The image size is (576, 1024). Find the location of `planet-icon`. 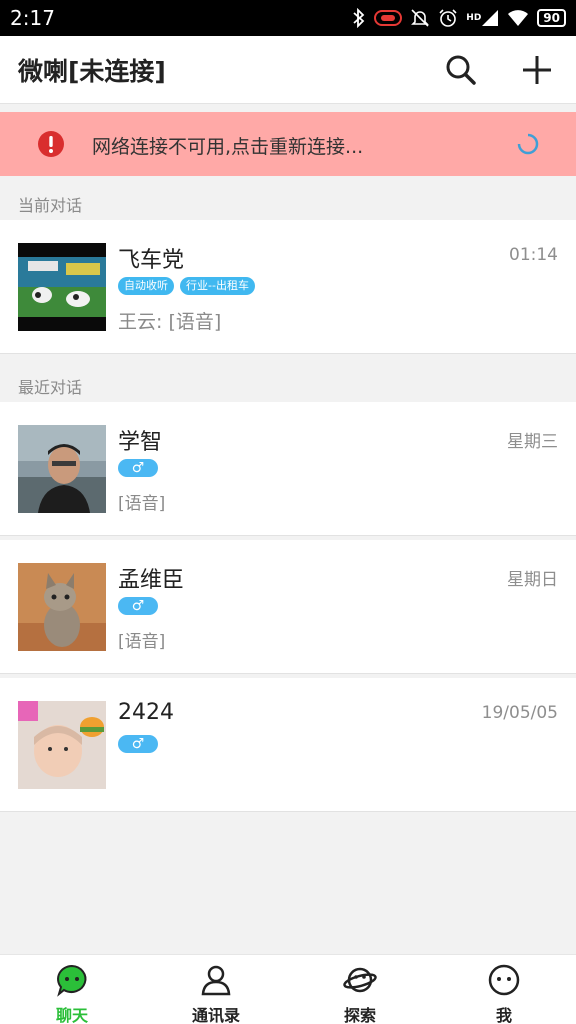

planet-icon is located at coordinates (360, 980).